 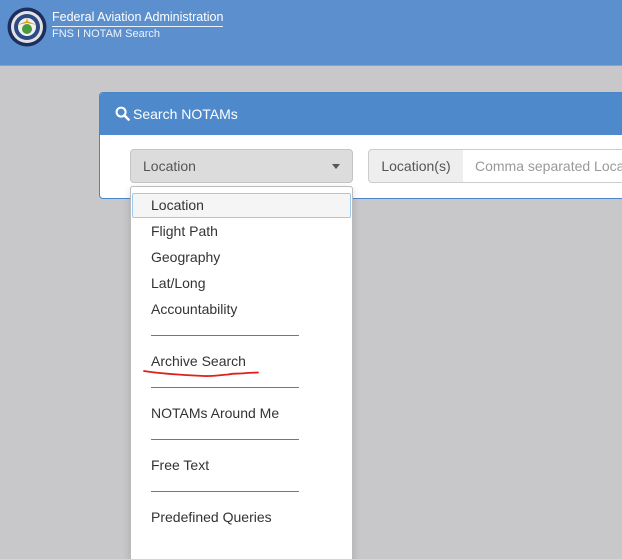 I want to click on agency-title: Federal Aviation Administration, so click(x=138, y=18).